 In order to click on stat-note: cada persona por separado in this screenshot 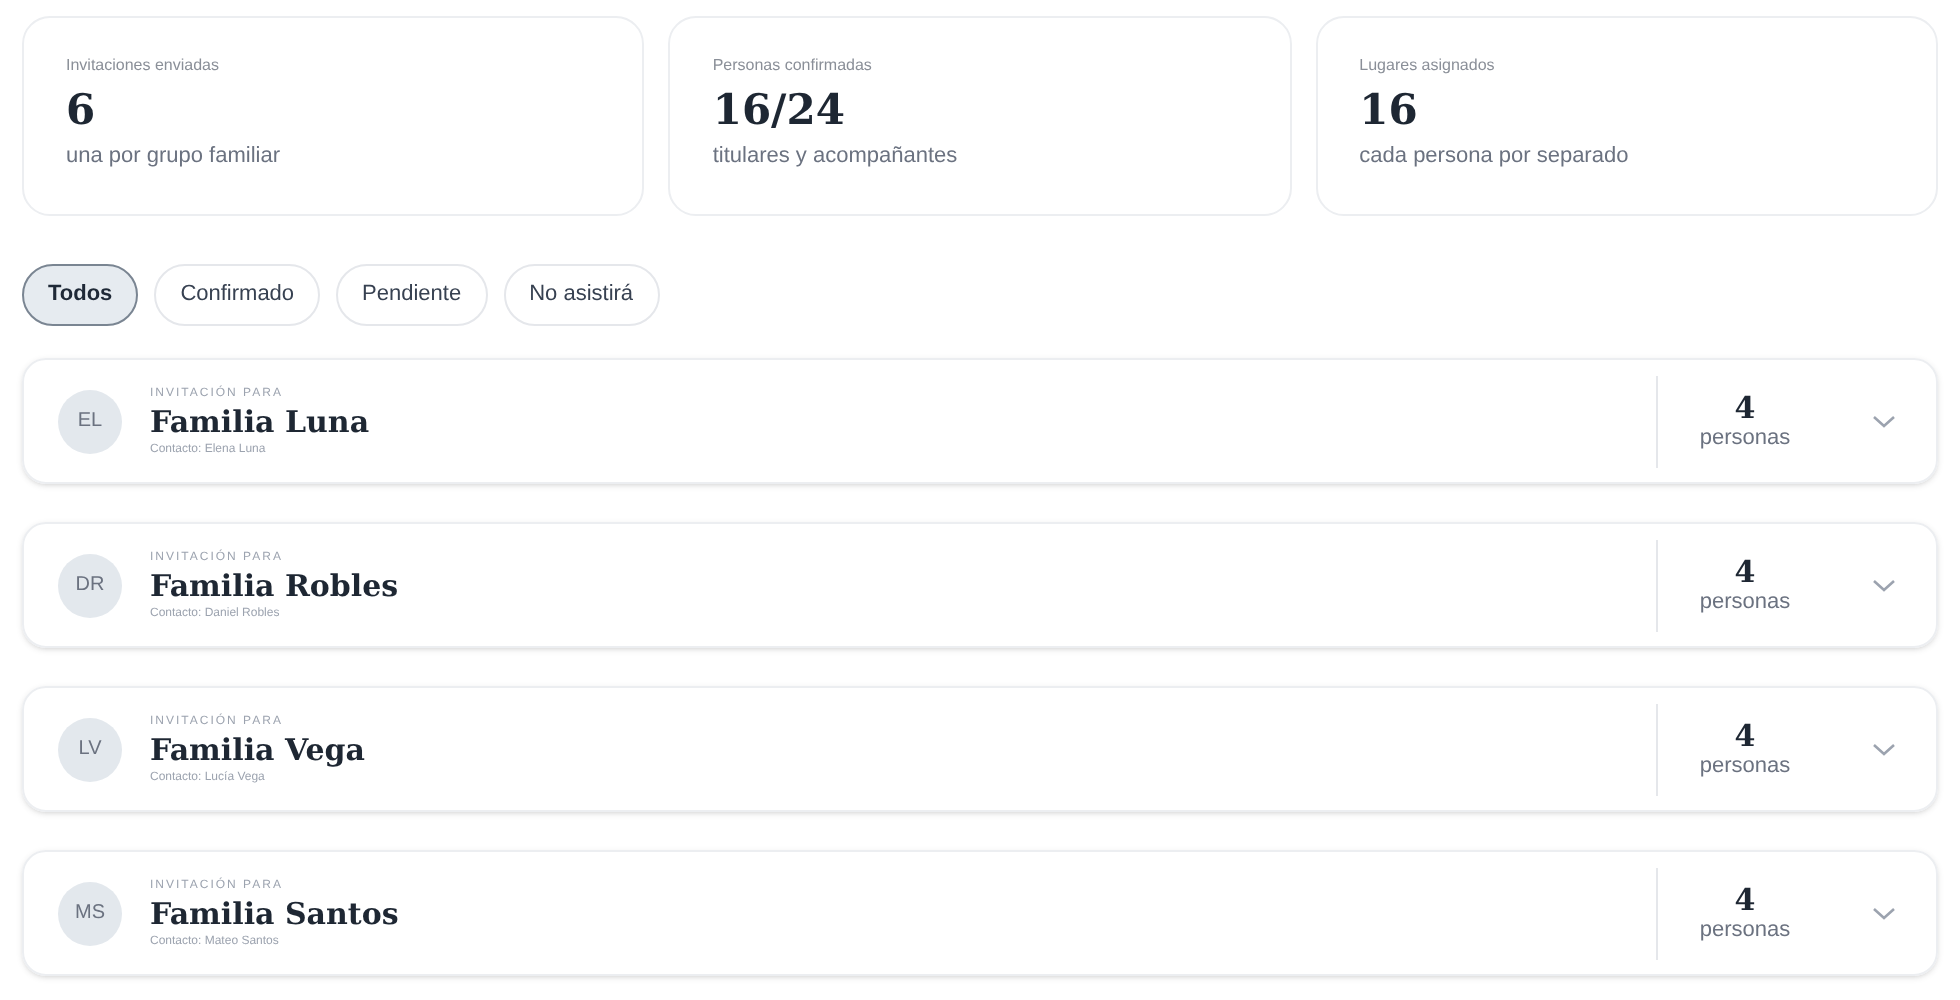, I will do `click(1494, 157)`.